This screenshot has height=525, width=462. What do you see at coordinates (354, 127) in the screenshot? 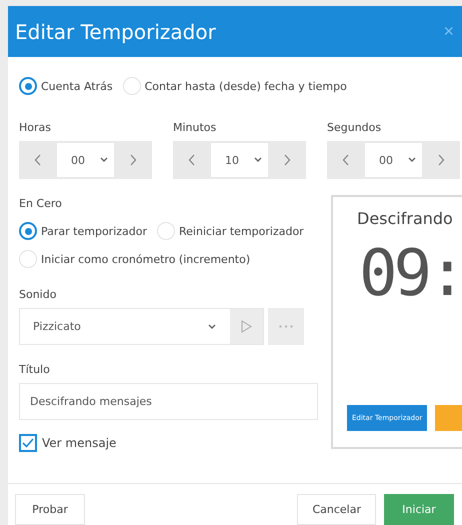
I see `field-label: Segundos` at bounding box center [354, 127].